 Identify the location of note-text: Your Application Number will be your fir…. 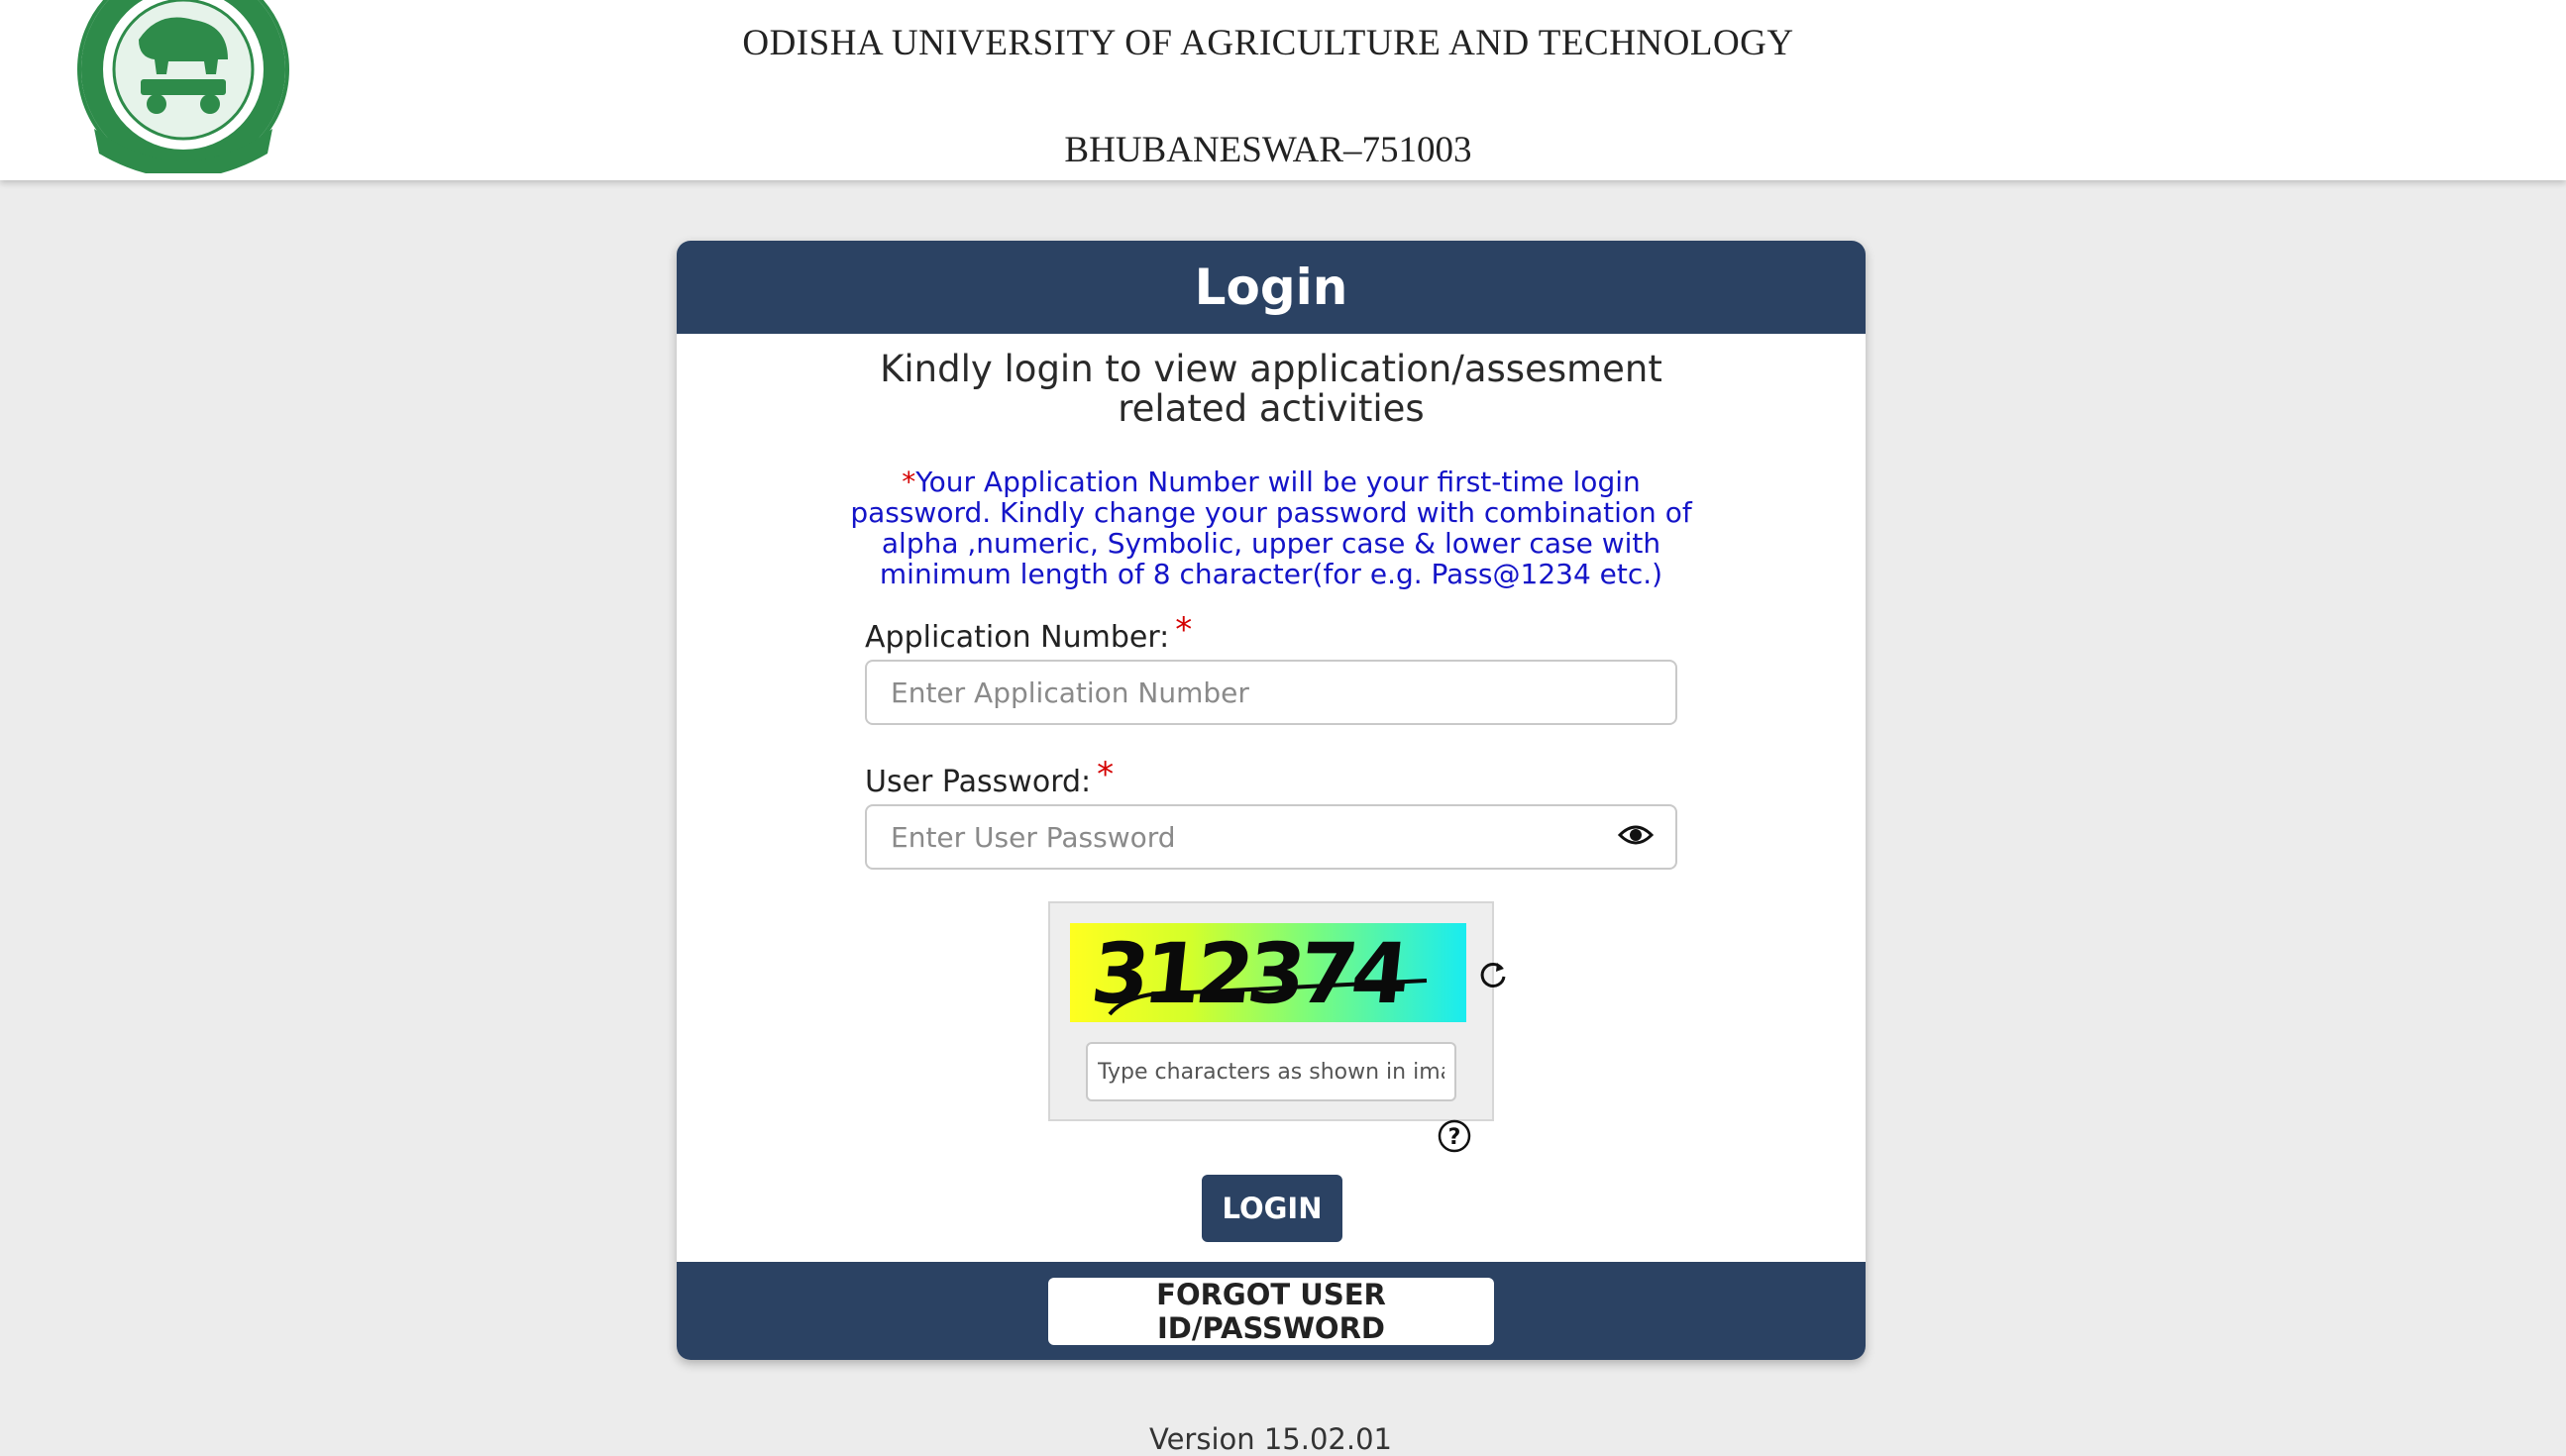
(1271, 528).